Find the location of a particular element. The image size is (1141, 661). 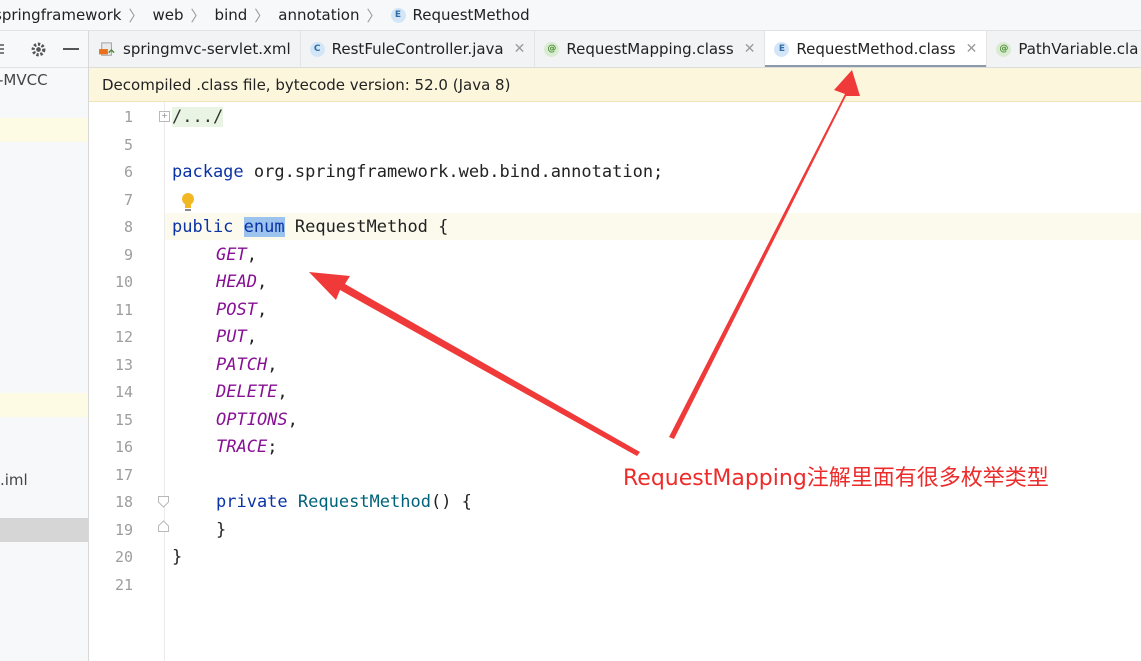

annotation-text: RequestMapping注解里面有很多枚举类型 is located at coordinates (836, 478).